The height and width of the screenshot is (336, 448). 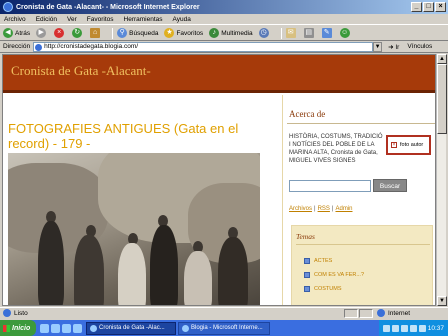 I want to click on quicklaunch-ie-icon, so click(x=44, y=328).